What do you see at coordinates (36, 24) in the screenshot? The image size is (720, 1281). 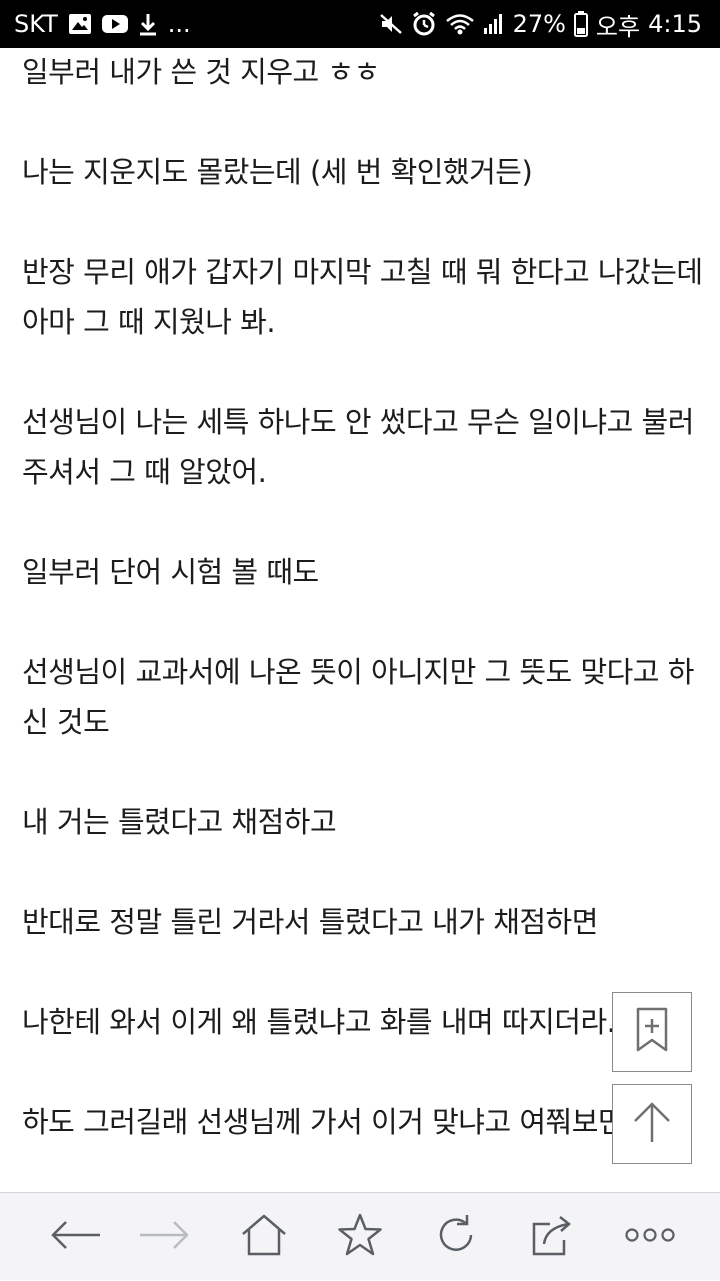 I see `carrier-label: SKT` at bounding box center [36, 24].